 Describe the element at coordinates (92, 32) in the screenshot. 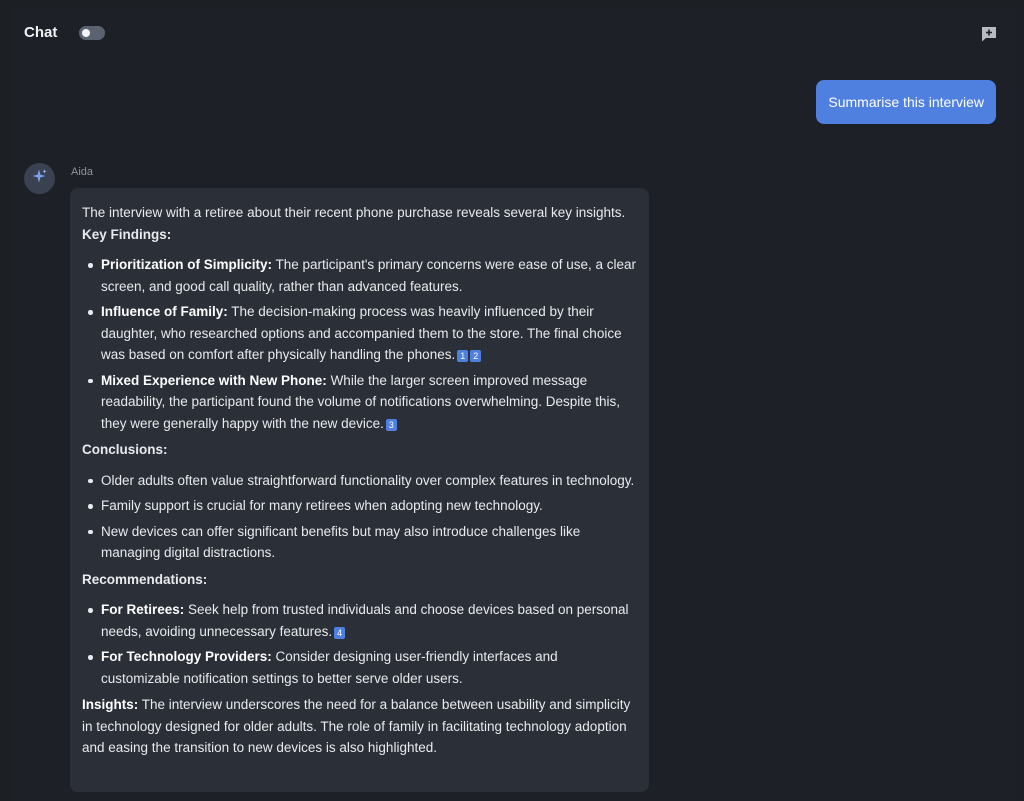

I see `chat-toggle-switch` at that location.